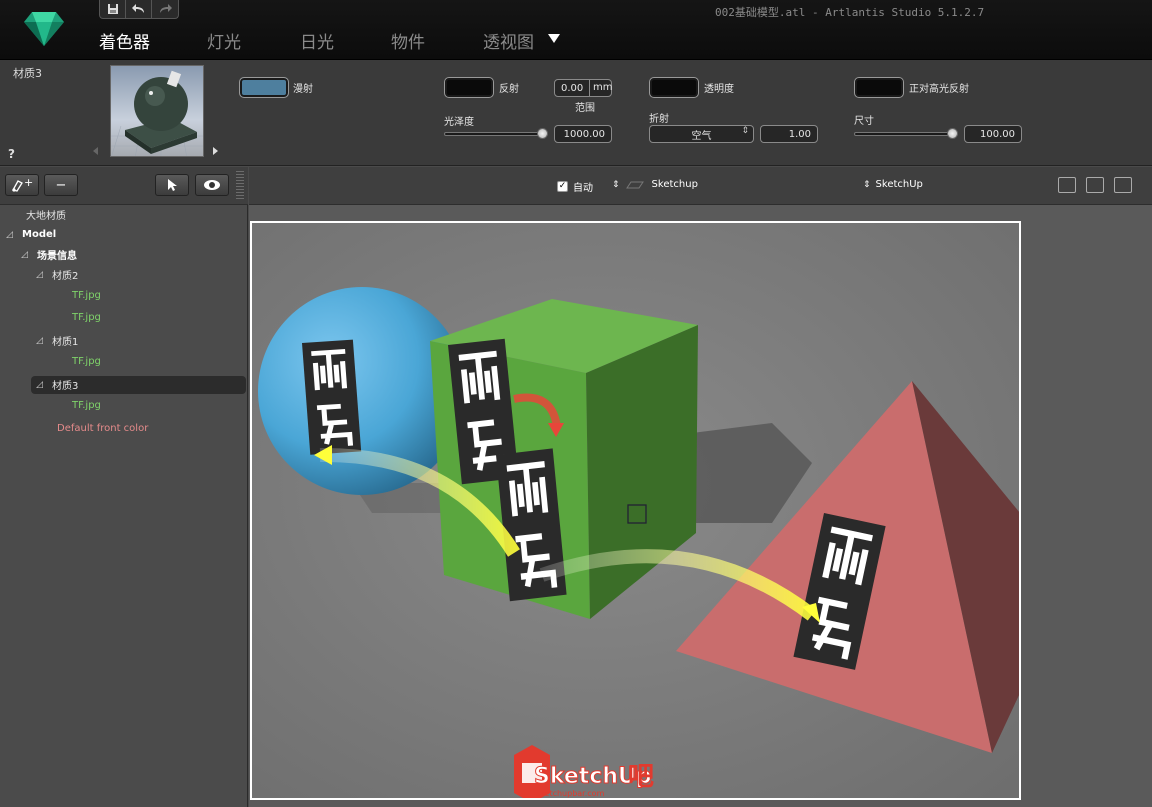 Image resolution: width=1152 pixels, height=807 pixels. I want to click on artlantis-logo-icon, so click(44, 29).